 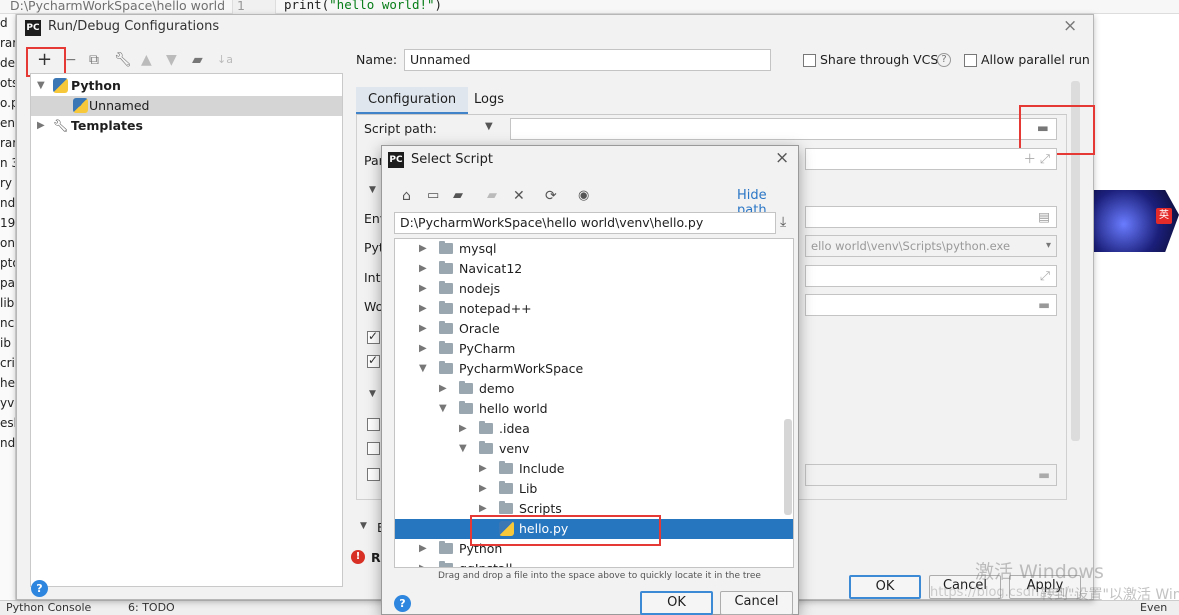 What do you see at coordinates (71, 60) in the screenshot?
I see `remove-configuration-button: −` at bounding box center [71, 60].